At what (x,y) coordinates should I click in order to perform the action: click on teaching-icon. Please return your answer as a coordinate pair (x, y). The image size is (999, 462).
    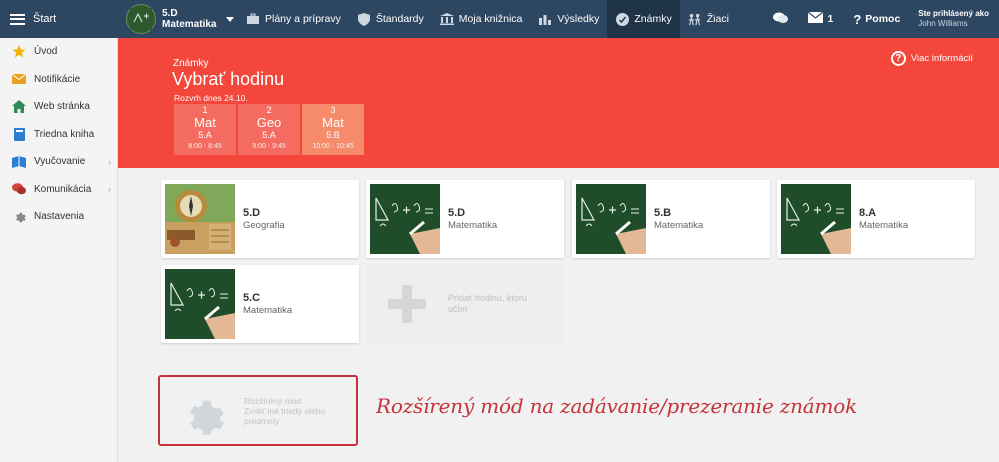
    Looking at the image, I should click on (19, 161).